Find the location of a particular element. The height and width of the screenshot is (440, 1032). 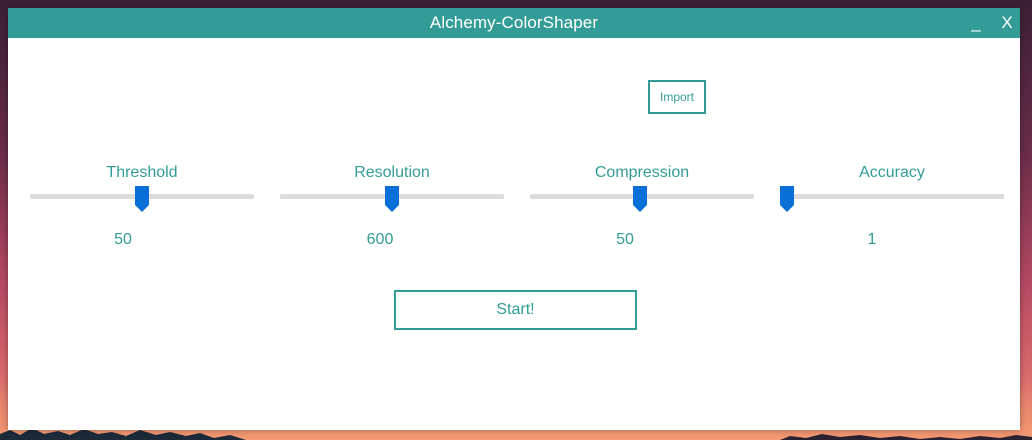

resolution-label: Resolution is located at coordinates (392, 172).